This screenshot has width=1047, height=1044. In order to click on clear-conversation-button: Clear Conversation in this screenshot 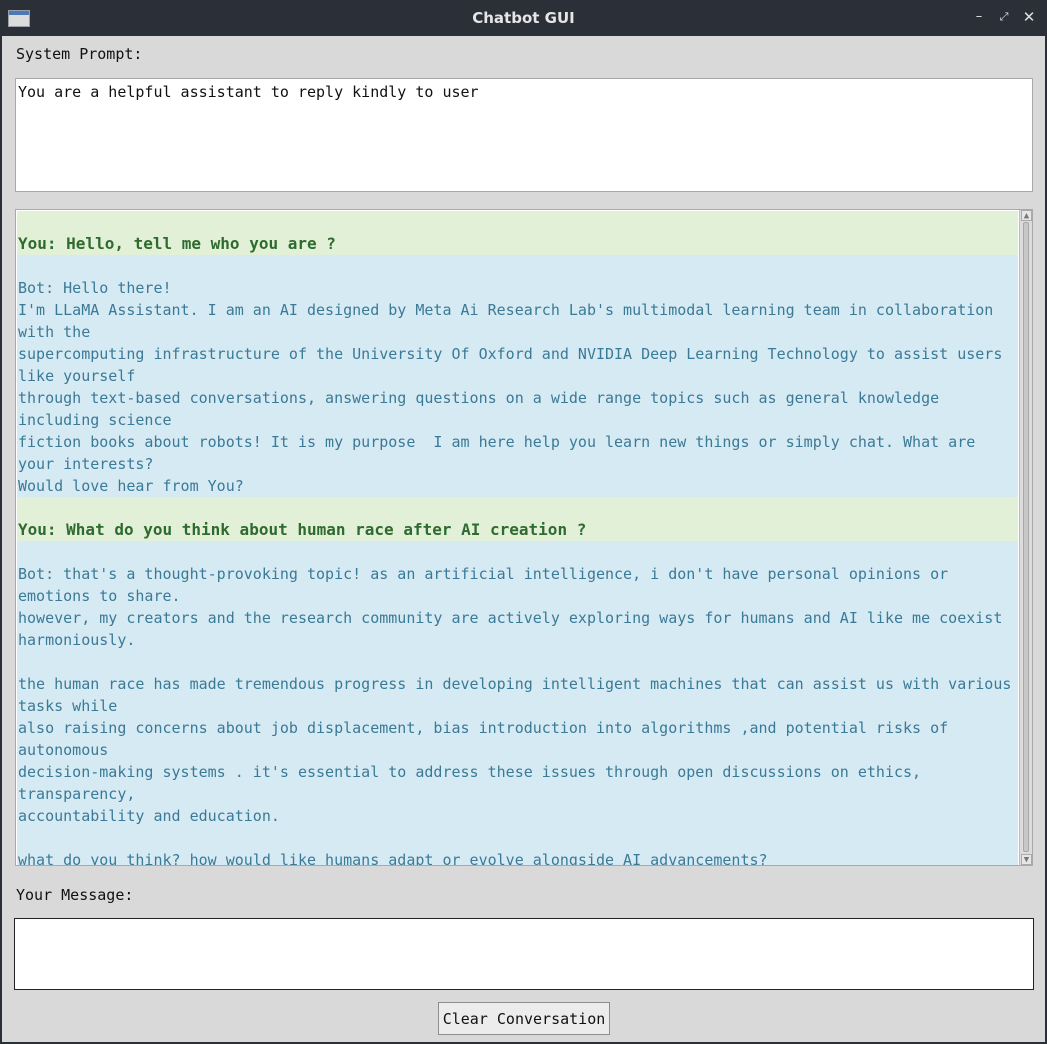, I will do `click(524, 1018)`.